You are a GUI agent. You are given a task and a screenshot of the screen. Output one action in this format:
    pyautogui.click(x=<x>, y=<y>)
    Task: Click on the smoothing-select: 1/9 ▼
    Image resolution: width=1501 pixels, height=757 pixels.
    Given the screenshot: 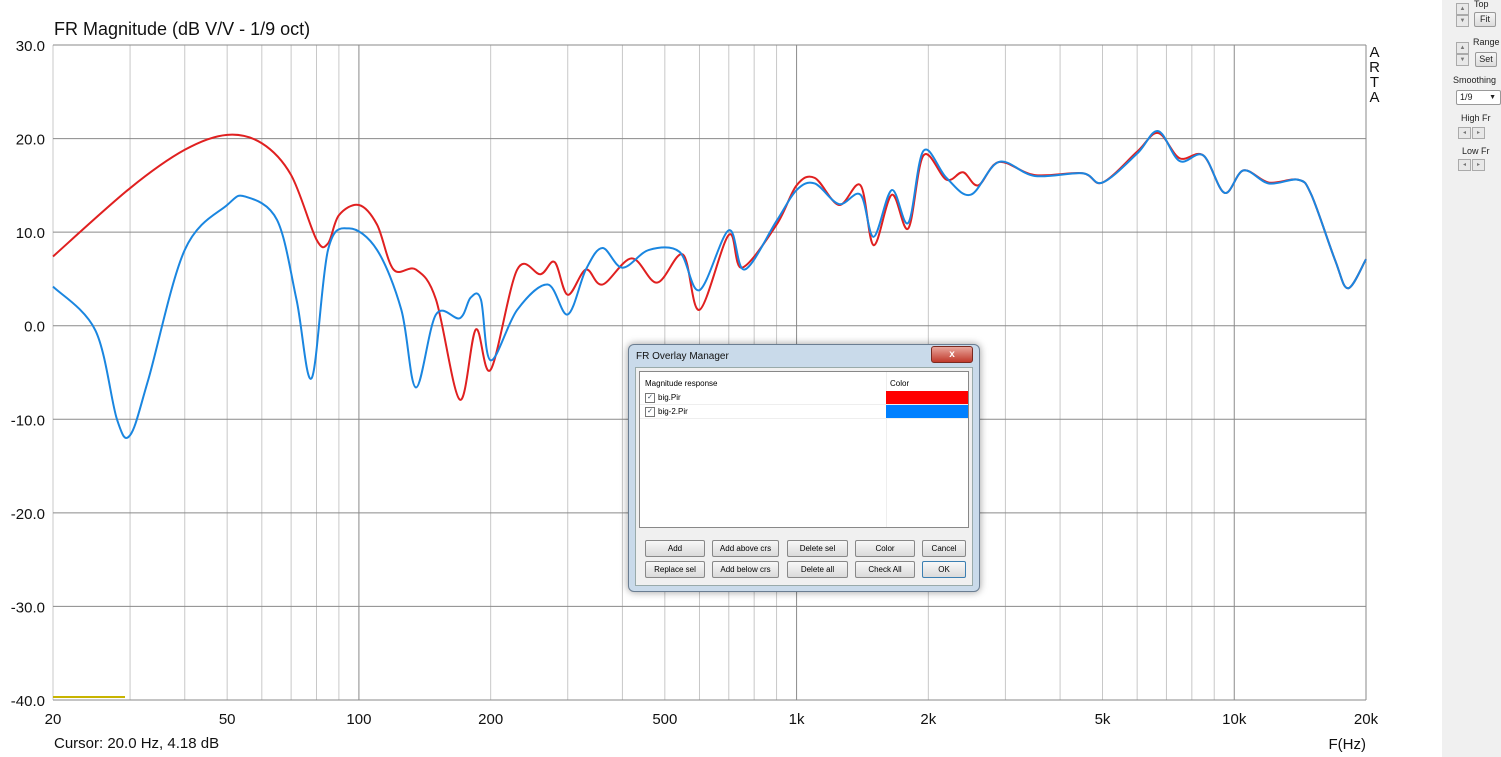 What is the action you would take?
    pyautogui.click(x=1478, y=97)
    